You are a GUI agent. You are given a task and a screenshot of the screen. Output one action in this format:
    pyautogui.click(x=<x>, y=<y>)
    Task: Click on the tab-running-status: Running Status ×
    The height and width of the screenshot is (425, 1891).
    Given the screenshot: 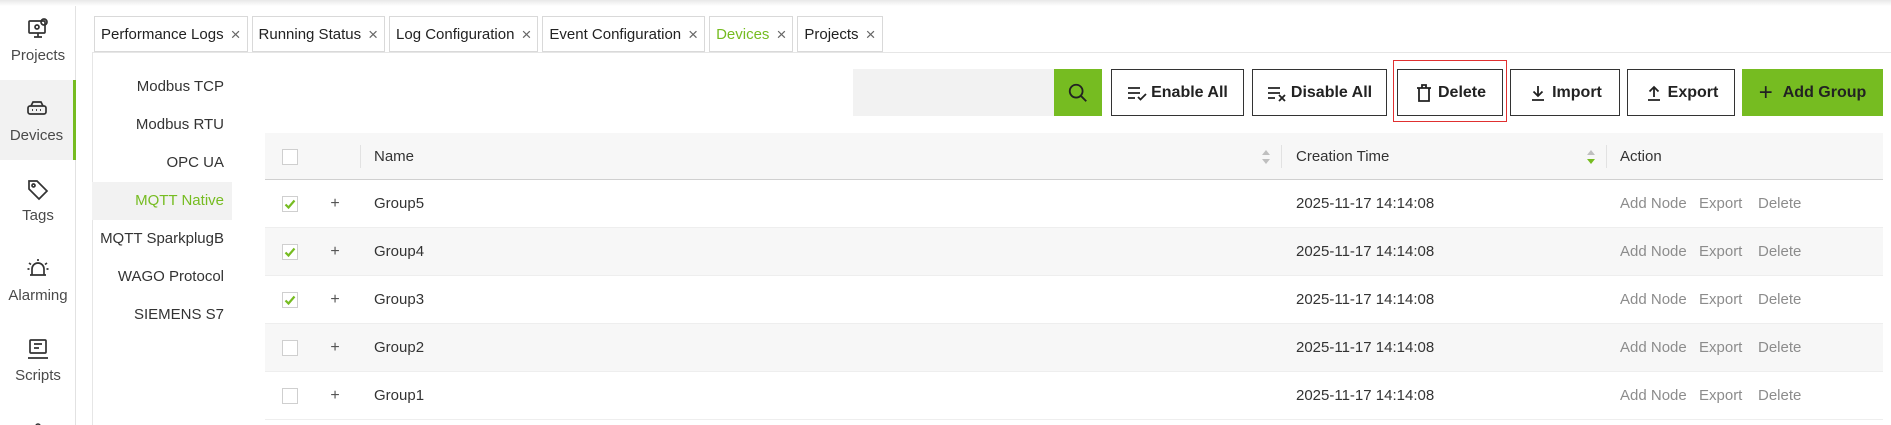 What is the action you would take?
    pyautogui.click(x=318, y=34)
    